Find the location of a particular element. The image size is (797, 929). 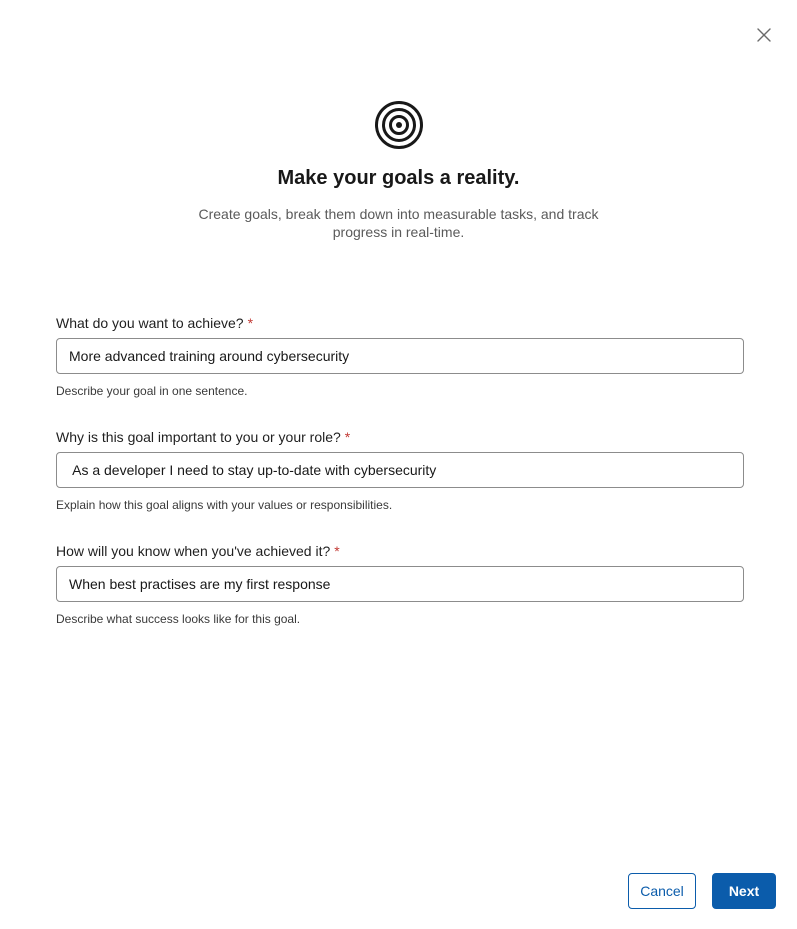

close-button is located at coordinates (764, 35).